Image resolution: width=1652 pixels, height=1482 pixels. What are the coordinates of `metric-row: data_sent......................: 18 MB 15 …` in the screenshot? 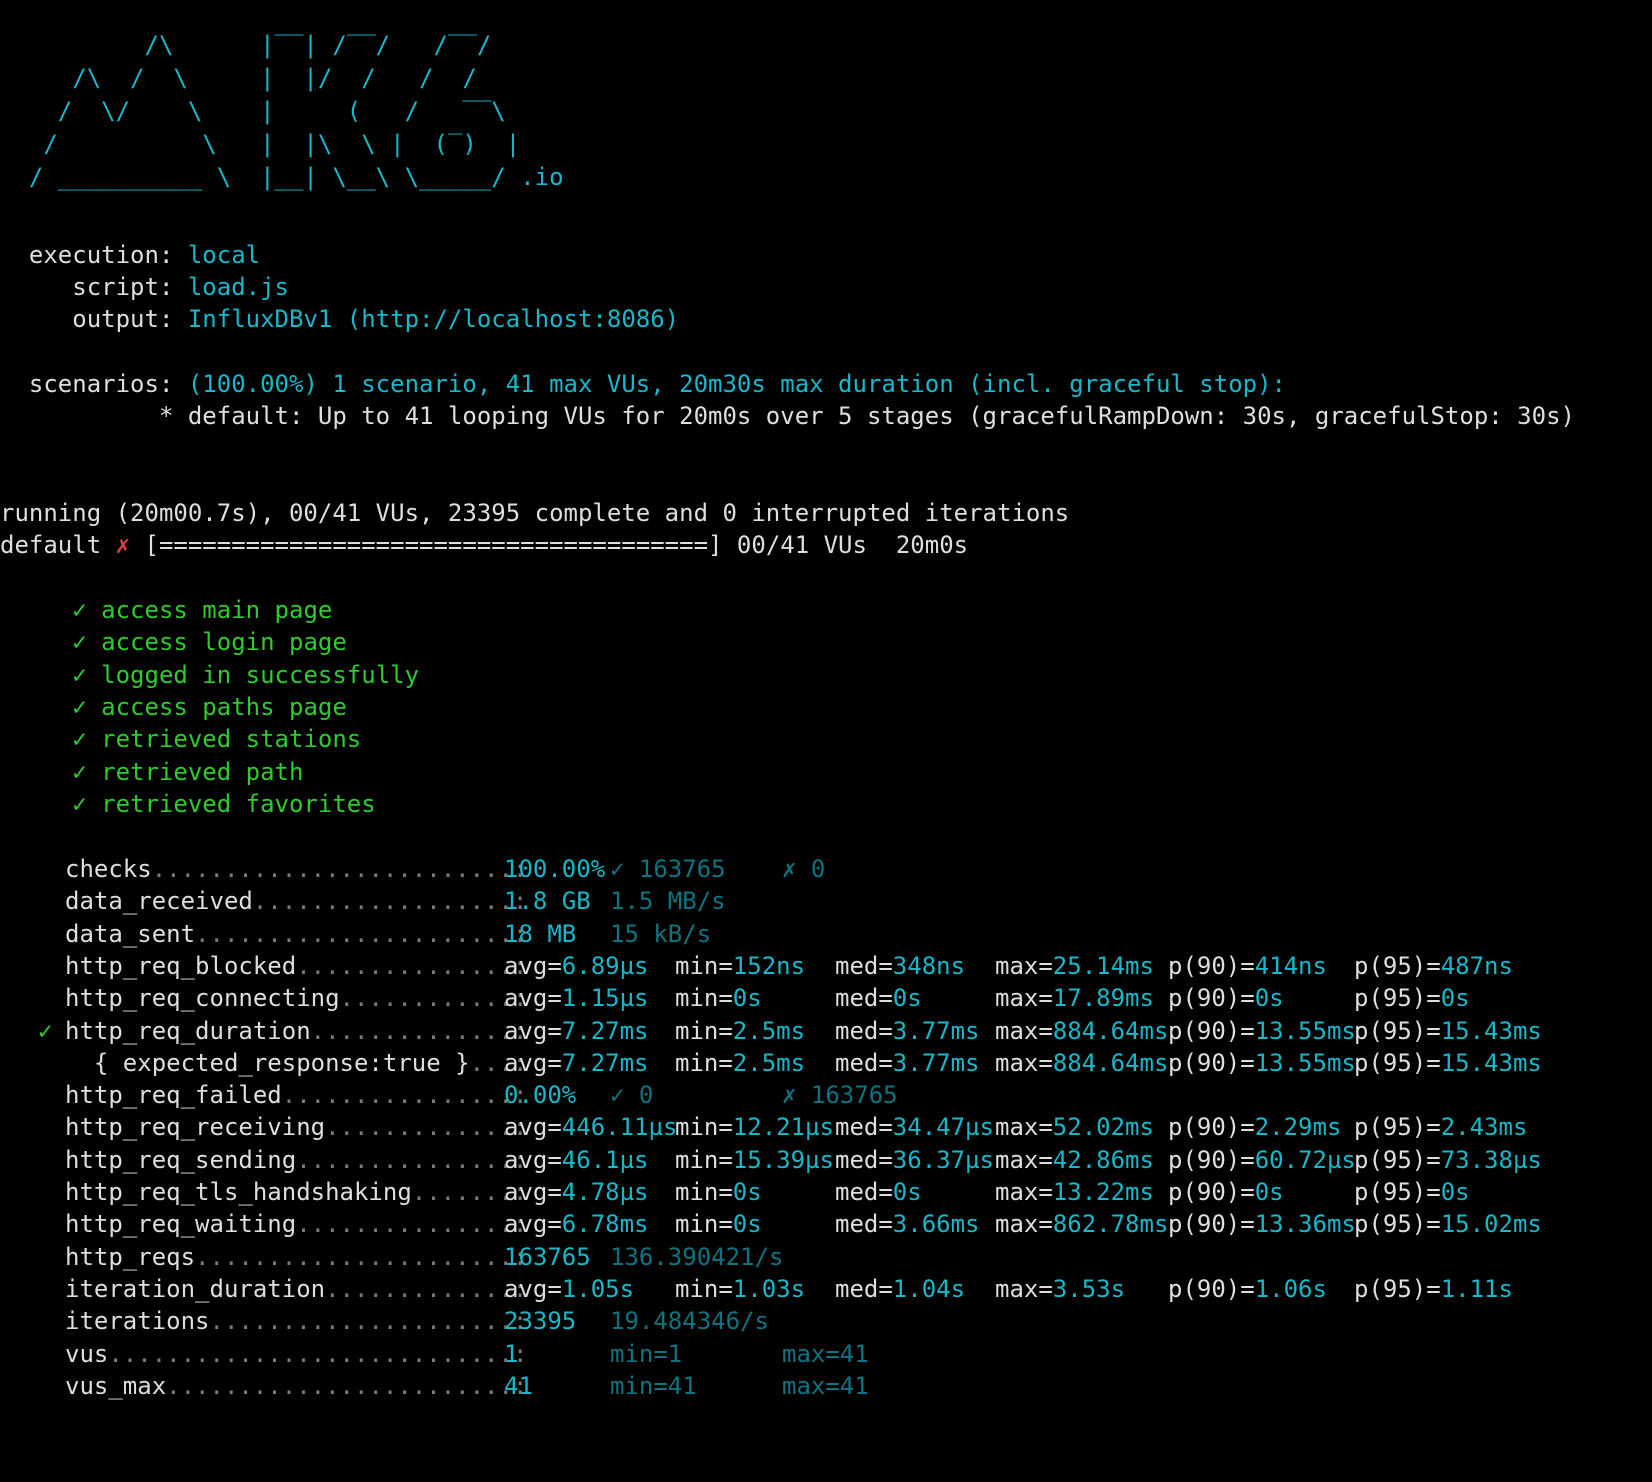 It's located at (826, 934).